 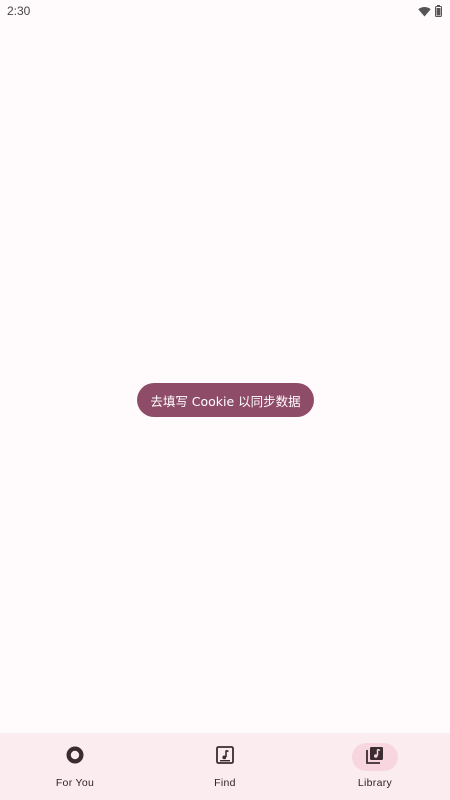 I want to click on nav-item-for-you: For You, so click(x=75, y=766).